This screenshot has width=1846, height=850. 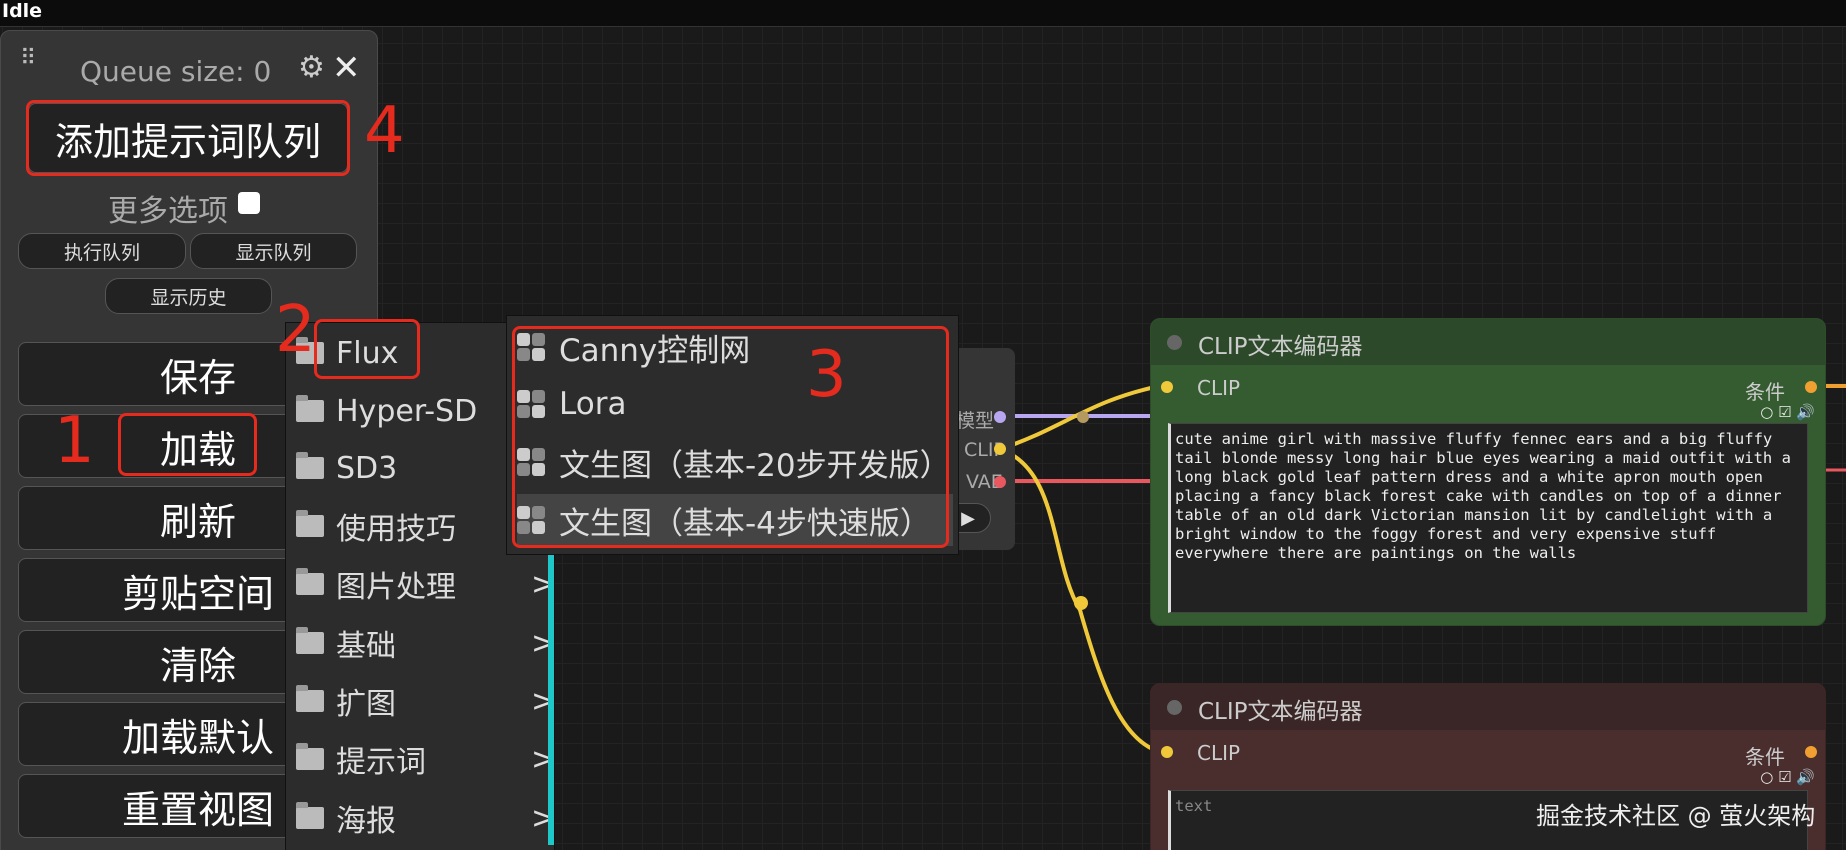 What do you see at coordinates (295, 330) in the screenshot?
I see `annotation-number-2: 2` at bounding box center [295, 330].